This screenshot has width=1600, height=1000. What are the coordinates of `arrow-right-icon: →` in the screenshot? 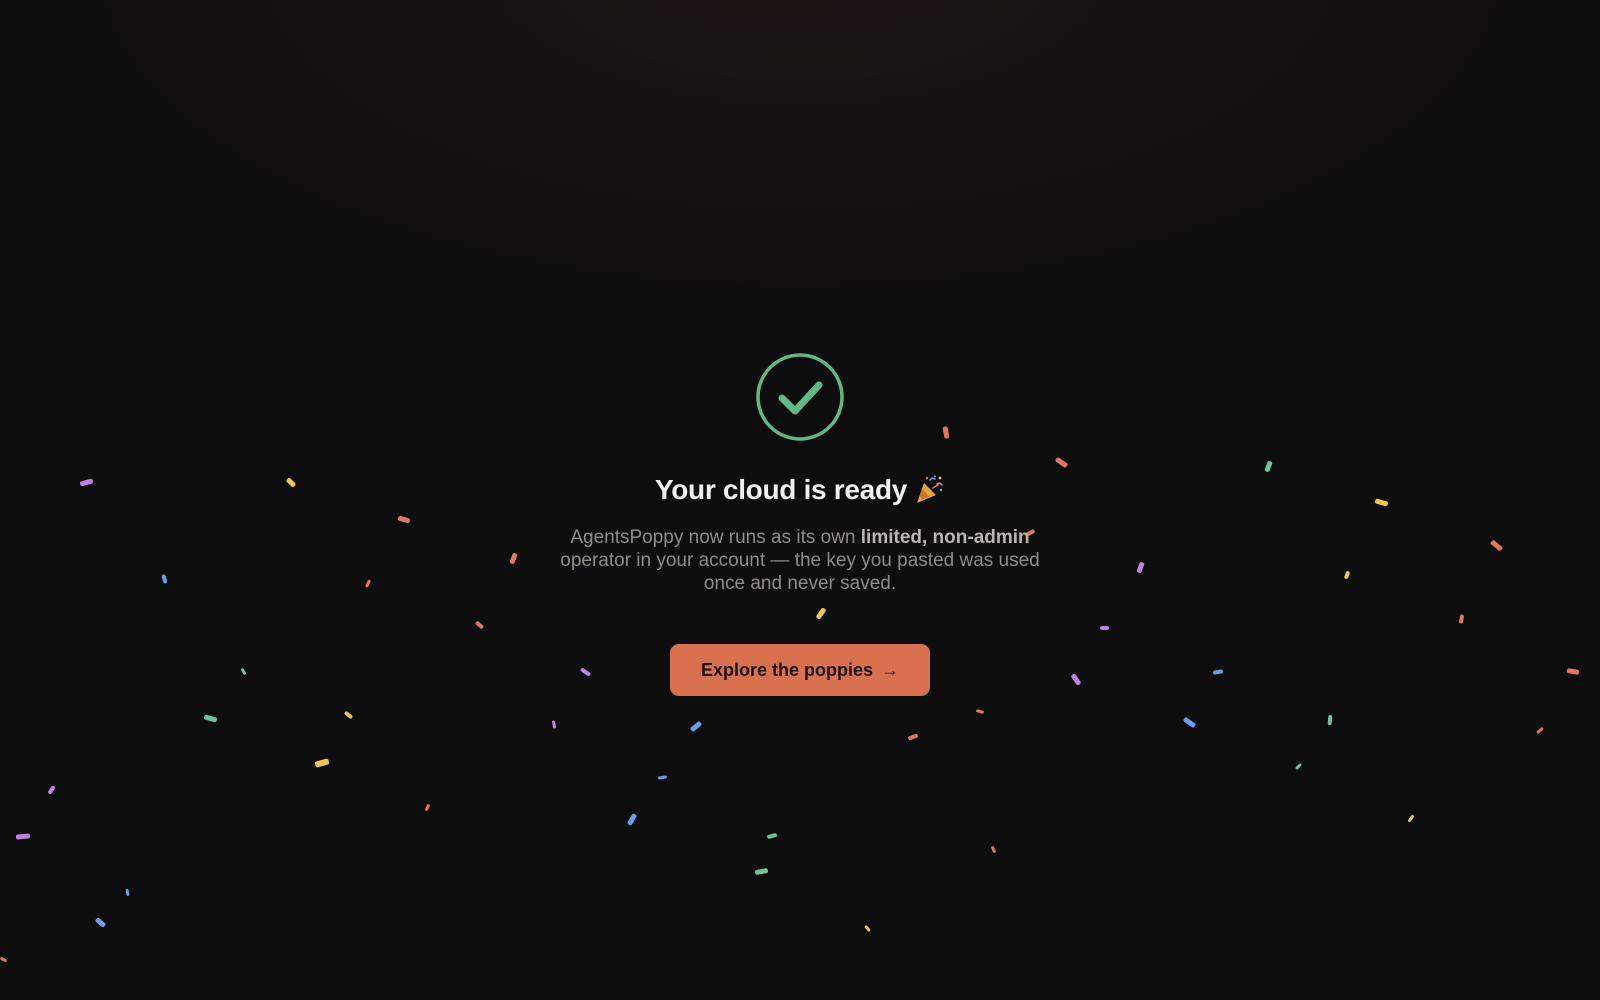 It's located at (890, 669).